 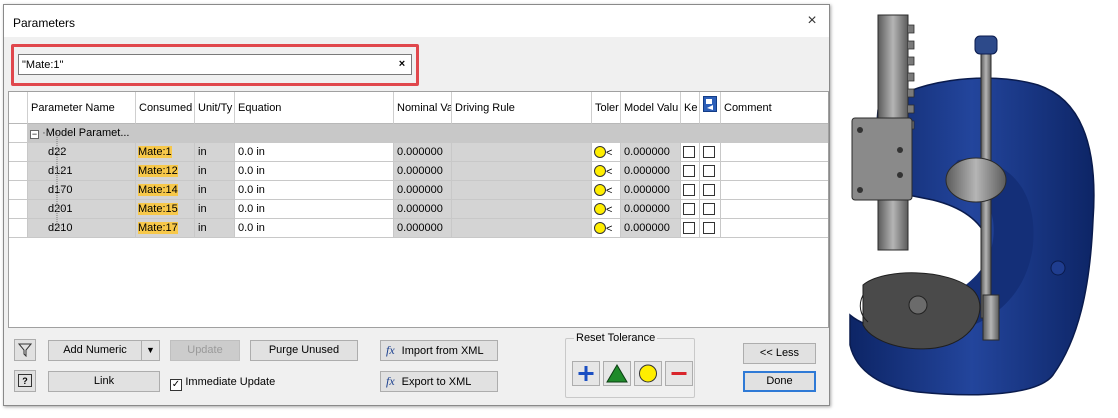 I want to click on nominal-tolerance-button, so click(x=648, y=373).